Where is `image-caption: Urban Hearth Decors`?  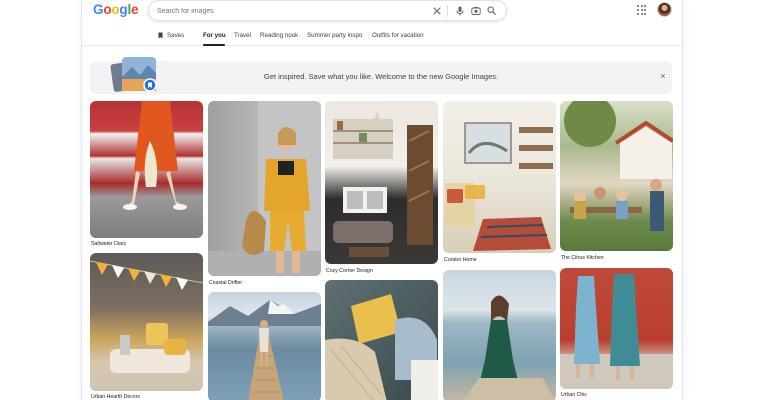 image-caption: Urban Hearth Decors is located at coordinates (115, 397).